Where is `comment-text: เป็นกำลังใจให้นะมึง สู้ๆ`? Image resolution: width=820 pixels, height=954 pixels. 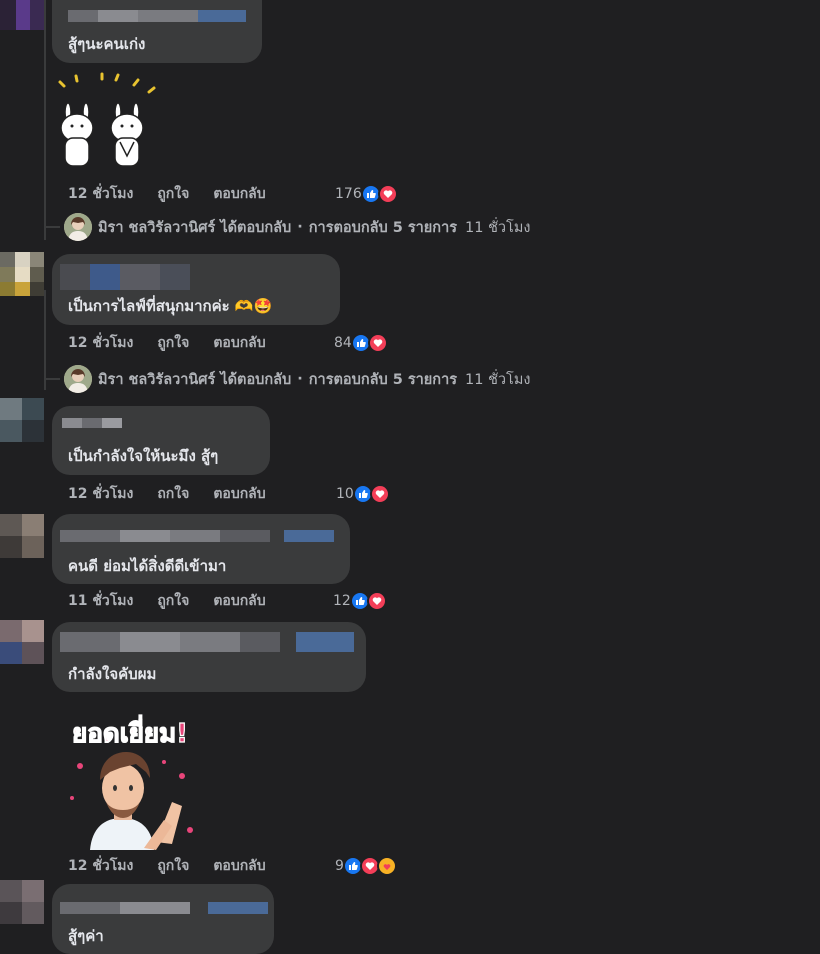
comment-text: เป็นกำลังใจให้นะมึง สู้ๆ is located at coordinates (143, 456).